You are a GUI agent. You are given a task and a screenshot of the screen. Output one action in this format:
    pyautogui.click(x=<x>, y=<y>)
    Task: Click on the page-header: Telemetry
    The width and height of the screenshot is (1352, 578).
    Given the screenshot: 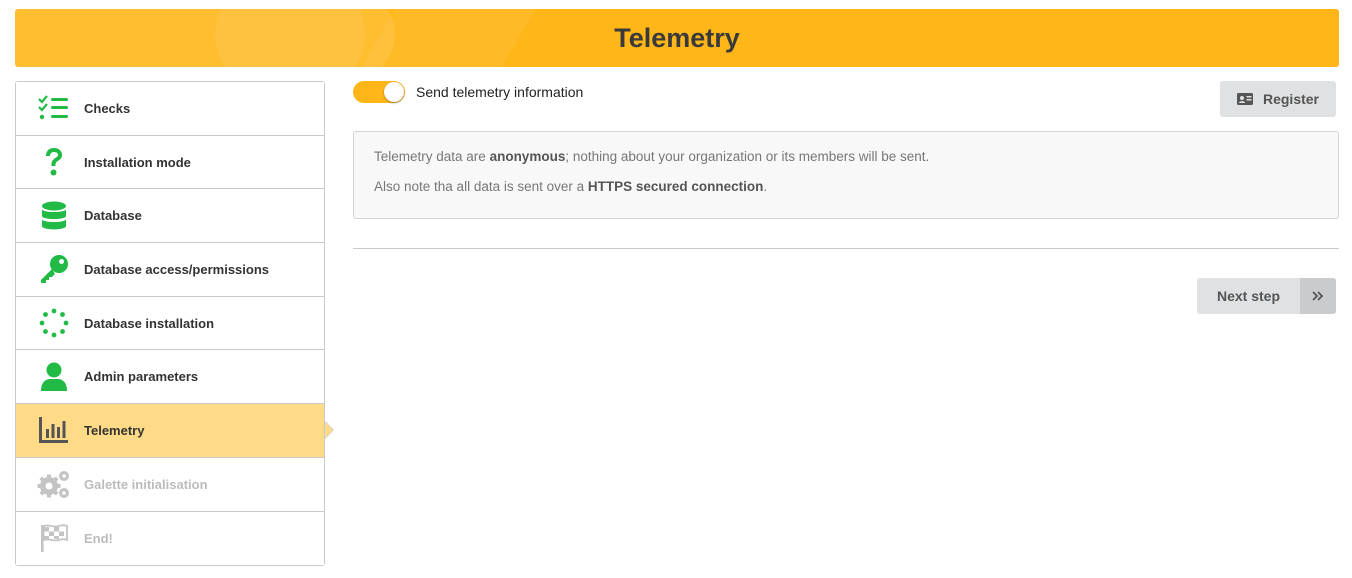 What is the action you would take?
    pyautogui.click(x=677, y=38)
    